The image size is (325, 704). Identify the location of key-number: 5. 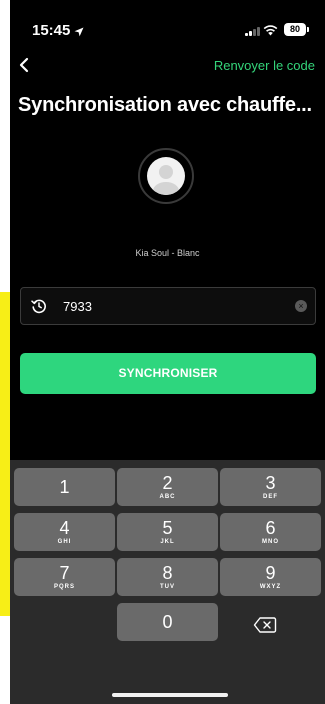
(167, 528).